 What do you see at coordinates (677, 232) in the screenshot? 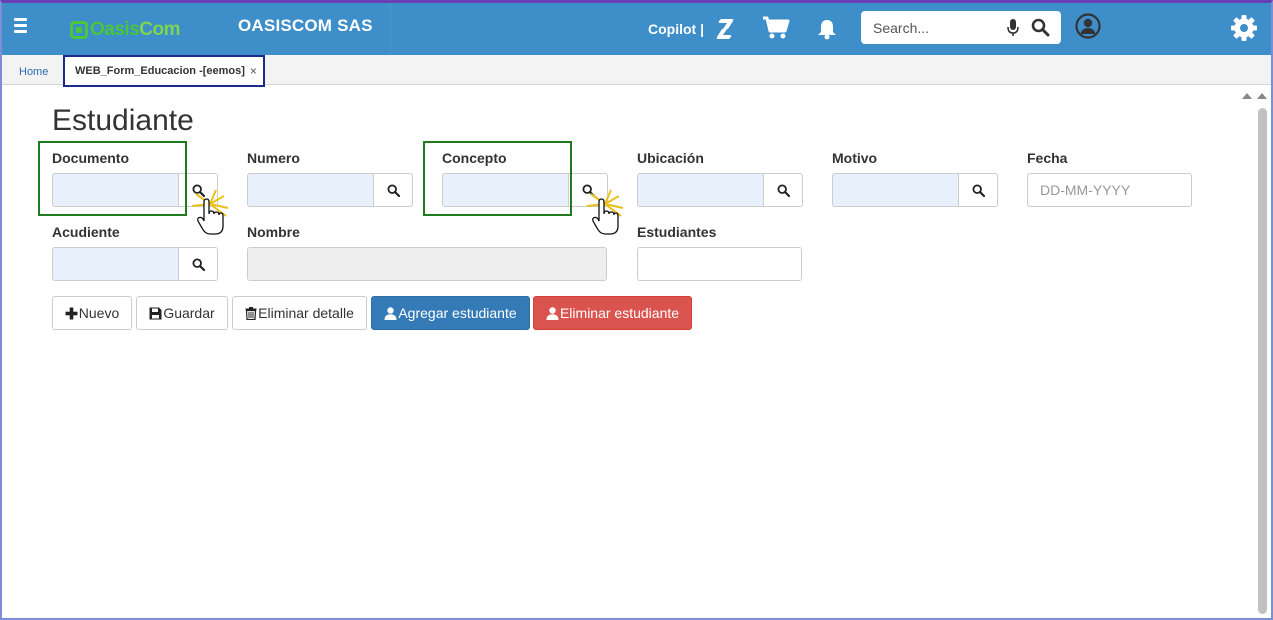
I see `estudiantes-label: Estudiantes` at bounding box center [677, 232].